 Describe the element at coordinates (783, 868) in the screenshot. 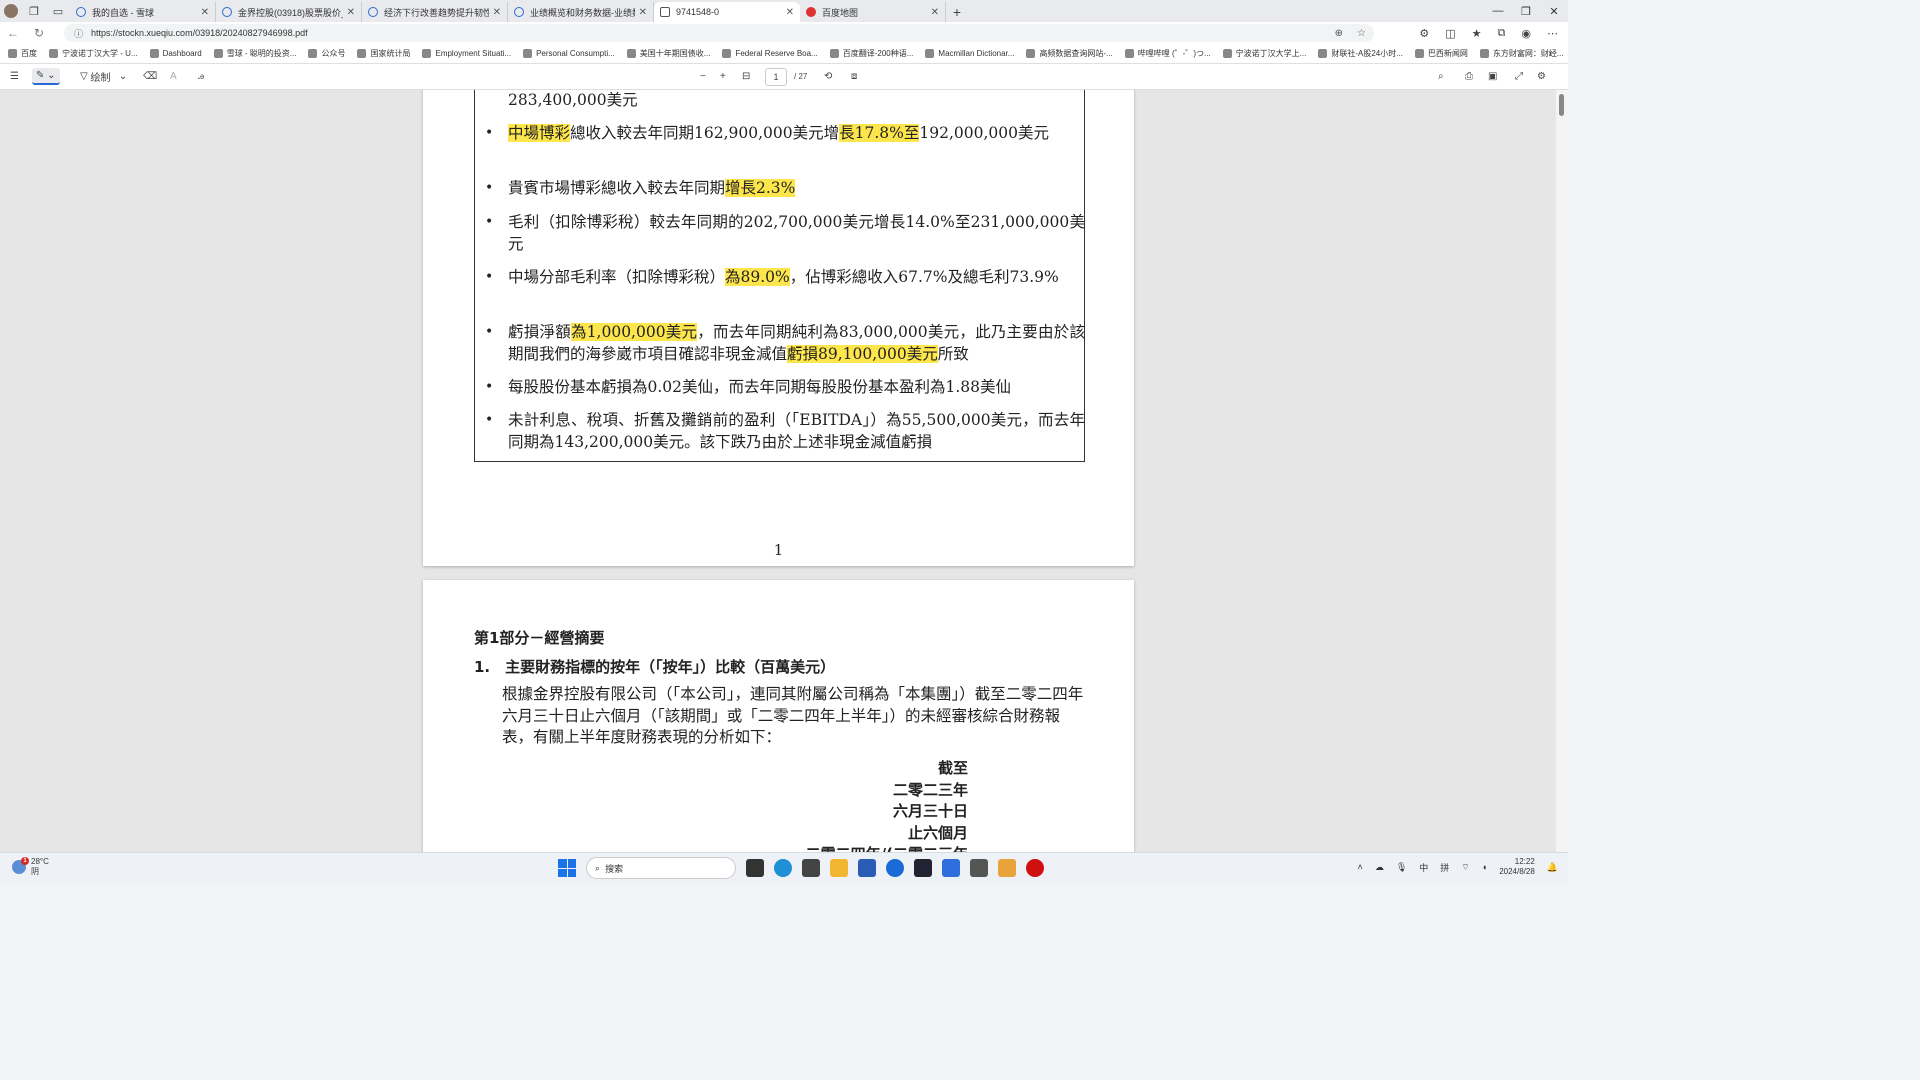

I see `edge-icon` at that location.